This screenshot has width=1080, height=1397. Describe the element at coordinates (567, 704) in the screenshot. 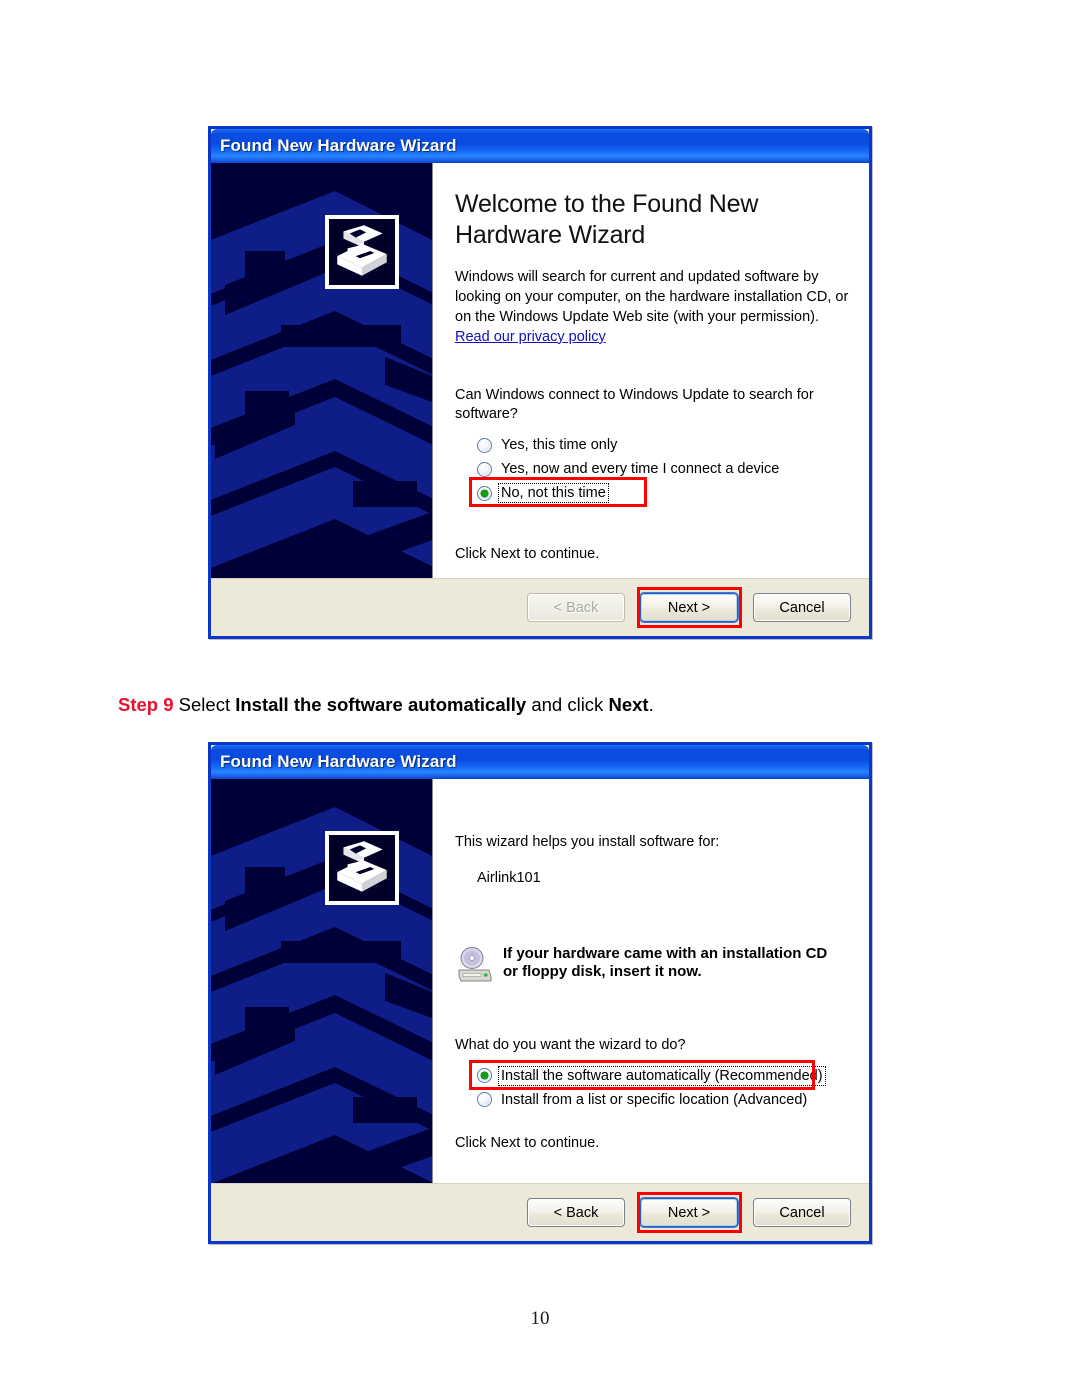

I see `step-text-2: and click` at that location.